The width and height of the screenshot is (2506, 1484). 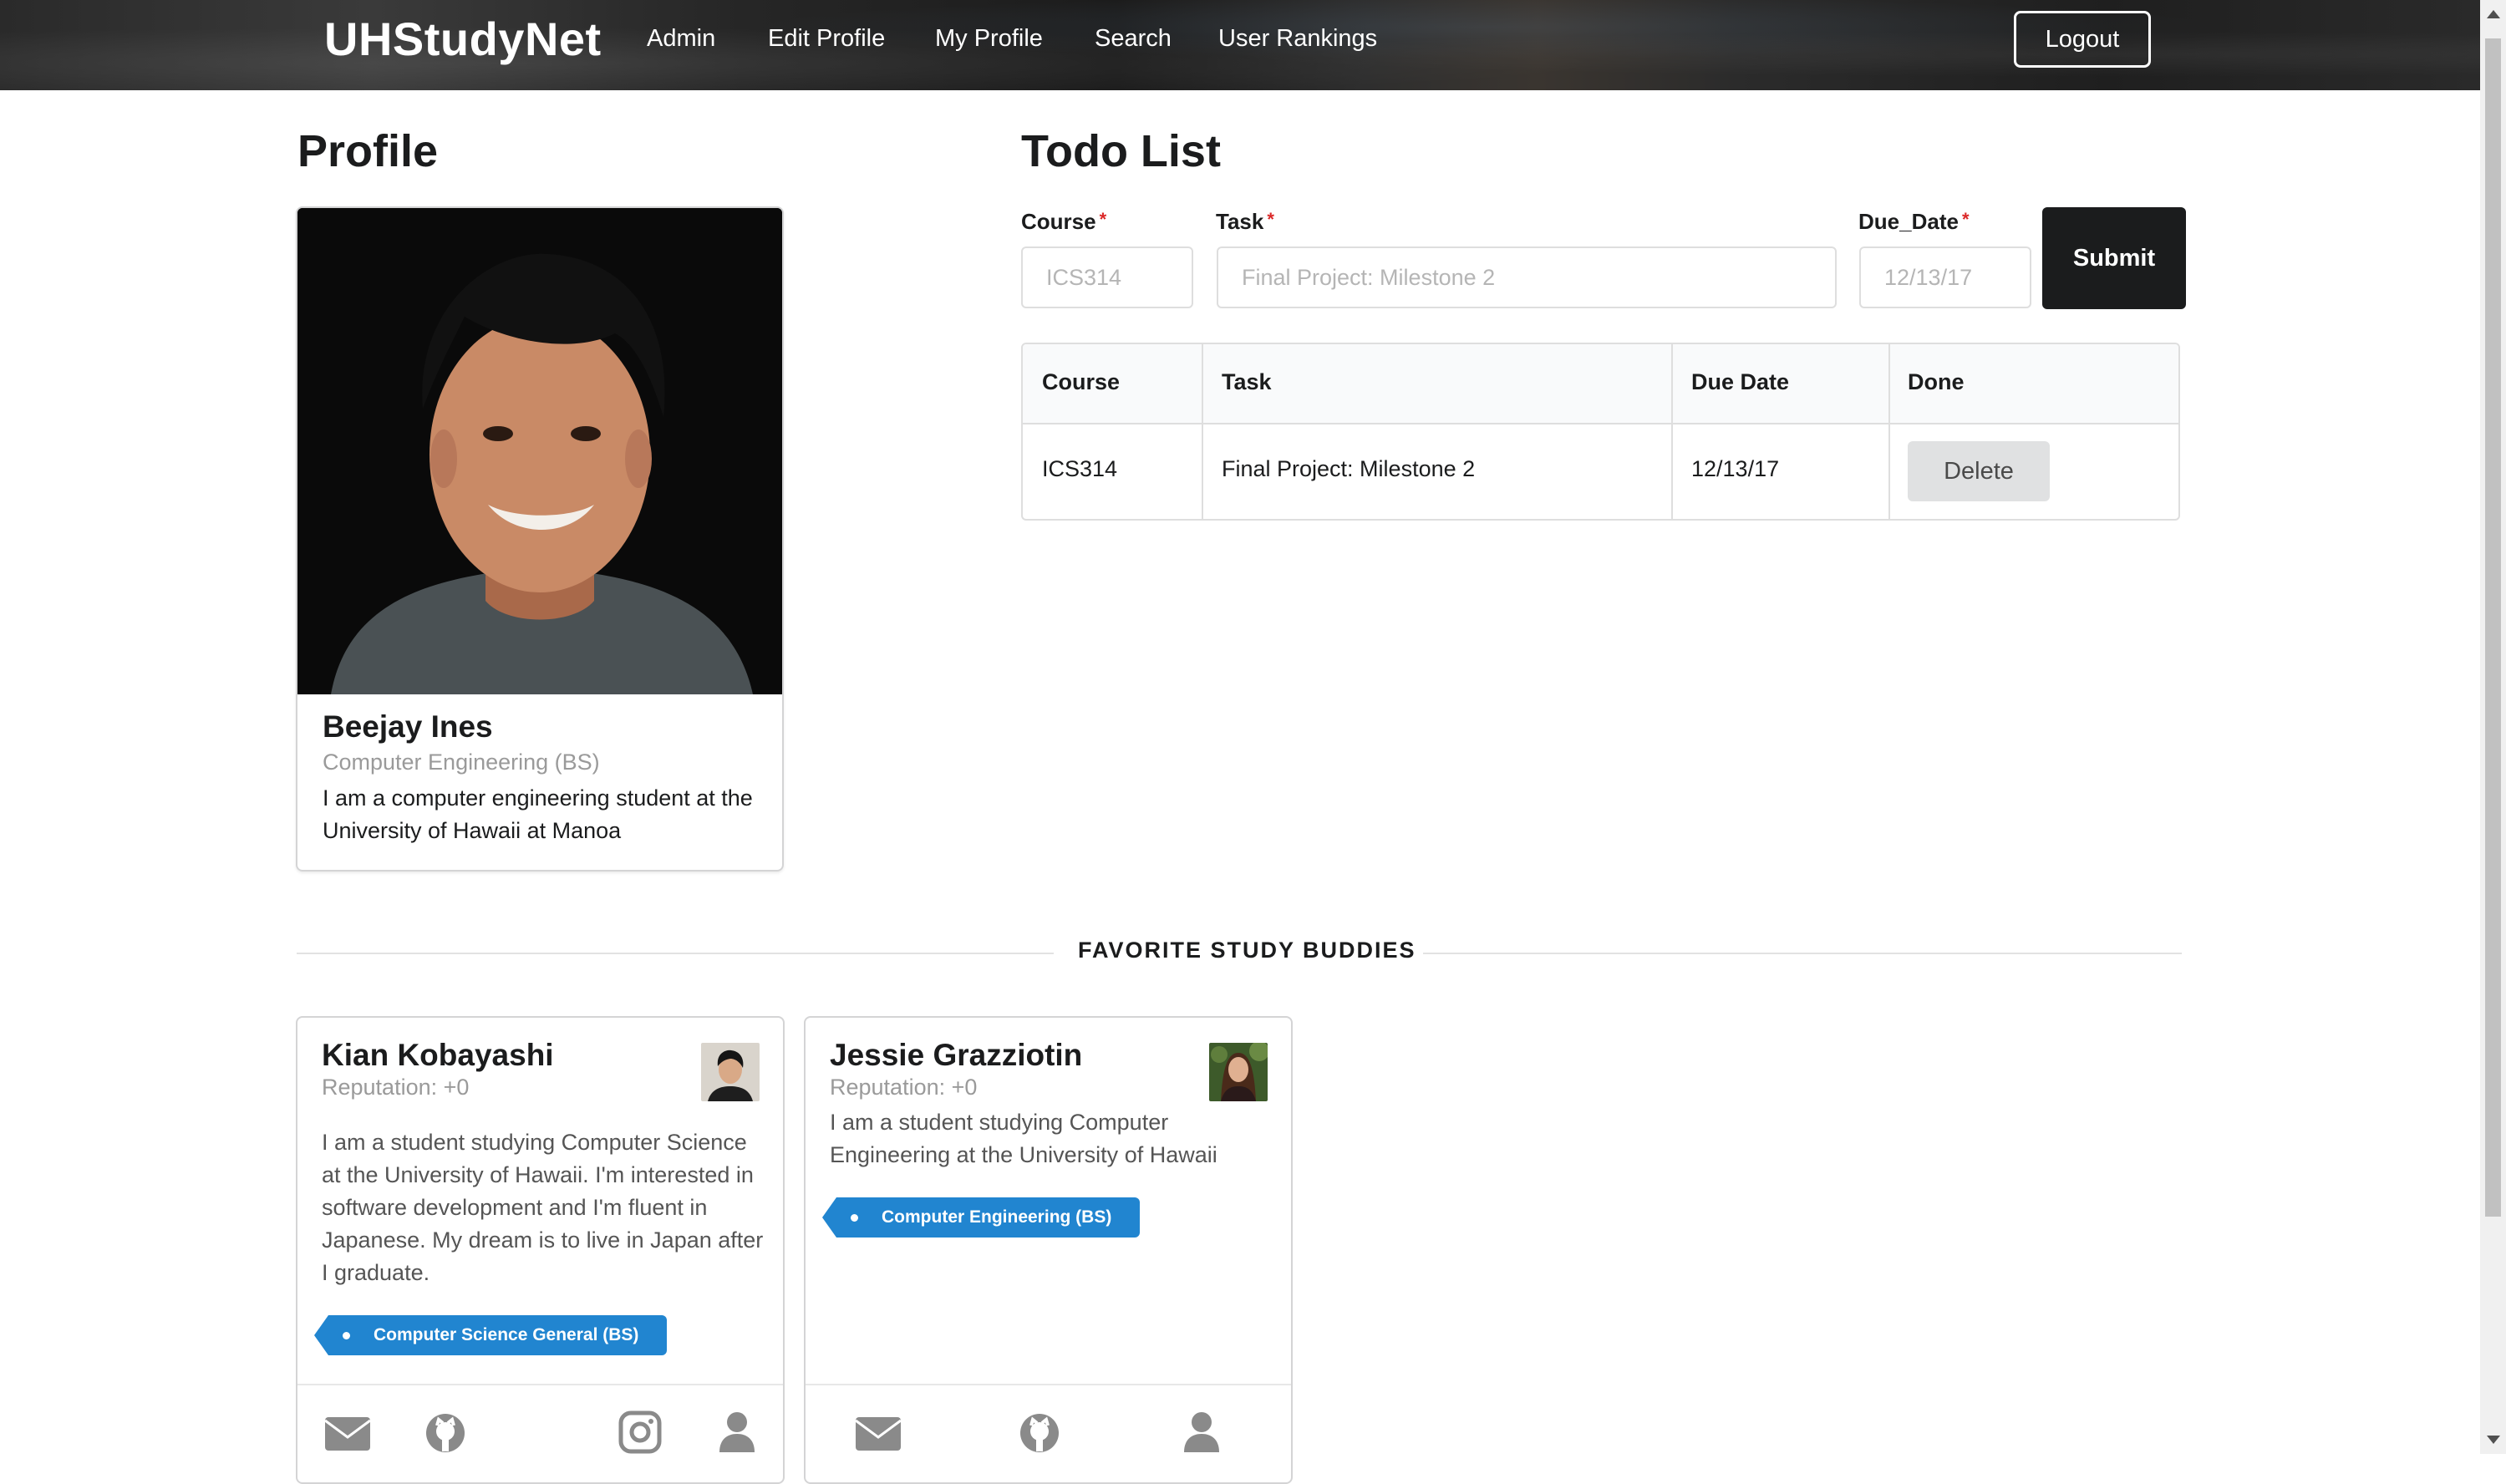 I want to click on header-done: Done, so click(x=1936, y=381).